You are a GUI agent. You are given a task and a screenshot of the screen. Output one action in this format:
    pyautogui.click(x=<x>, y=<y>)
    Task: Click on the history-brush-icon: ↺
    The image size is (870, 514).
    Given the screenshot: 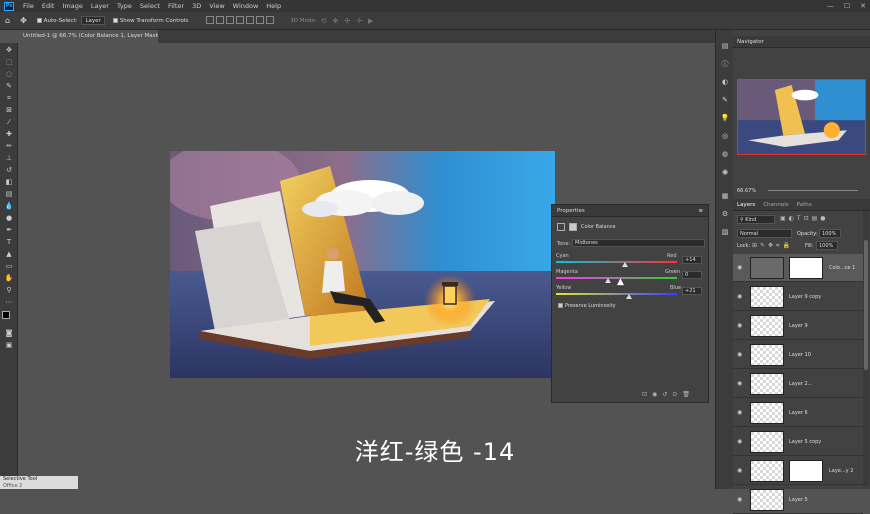 What is the action you would take?
    pyautogui.click(x=9, y=170)
    